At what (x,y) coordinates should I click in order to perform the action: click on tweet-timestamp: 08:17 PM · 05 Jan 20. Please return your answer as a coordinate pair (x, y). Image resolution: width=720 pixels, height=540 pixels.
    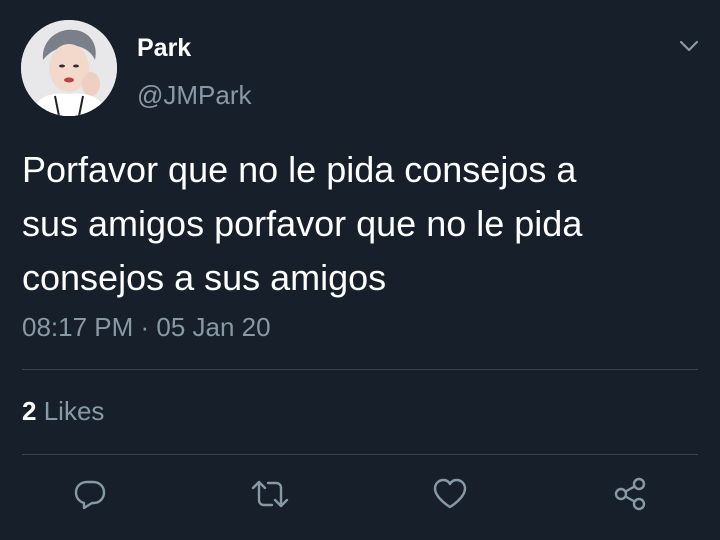
    Looking at the image, I should click on (146, 327).